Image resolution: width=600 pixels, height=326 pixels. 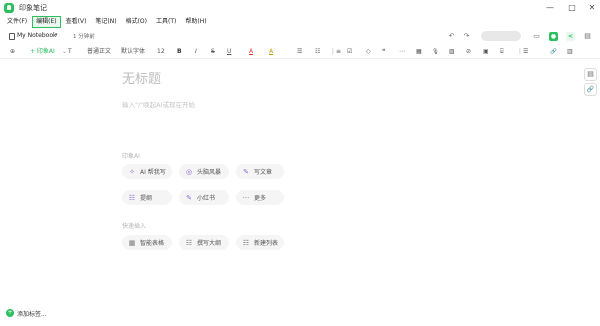 I want to click on menu-file: 文件(F), so click(x=17, y=22).